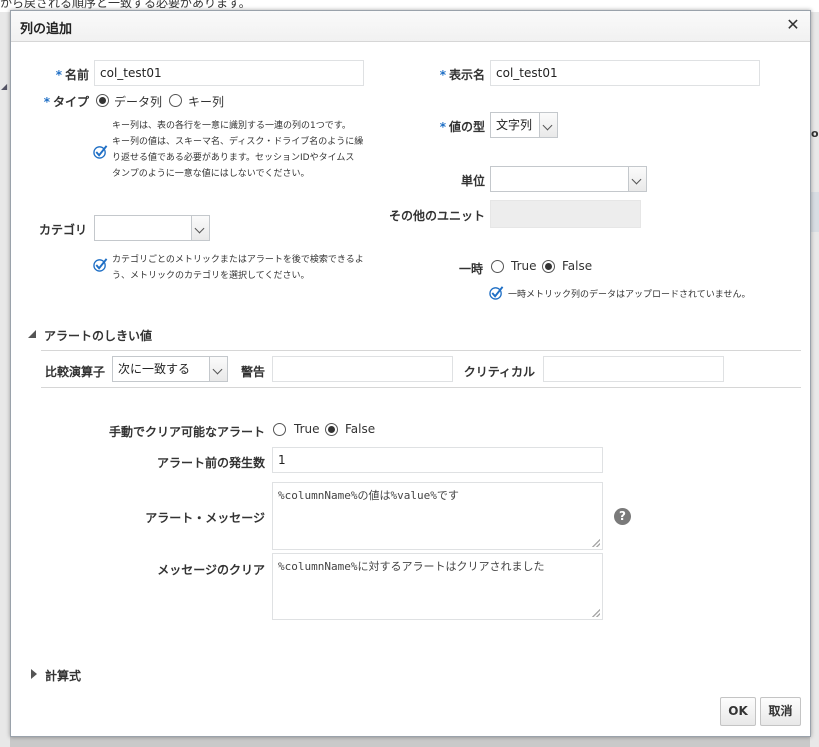 This screenshot has width=819, height=747. What do you see at coordinates (72, 75) in the screenshot?
I see `name-label: * 名前` at bounding box center [72, 75].